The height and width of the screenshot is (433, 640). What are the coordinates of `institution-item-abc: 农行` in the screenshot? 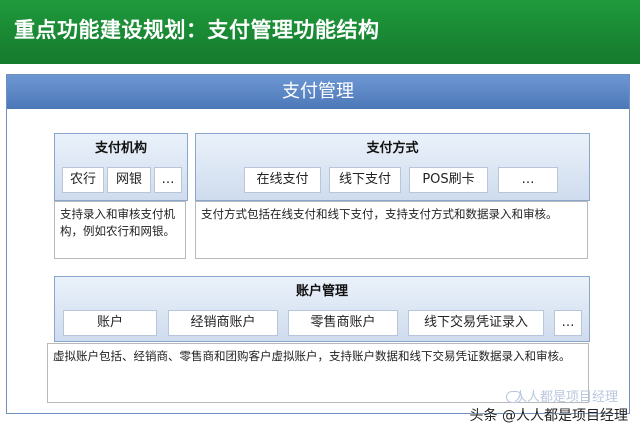 It's located at (83, 180).